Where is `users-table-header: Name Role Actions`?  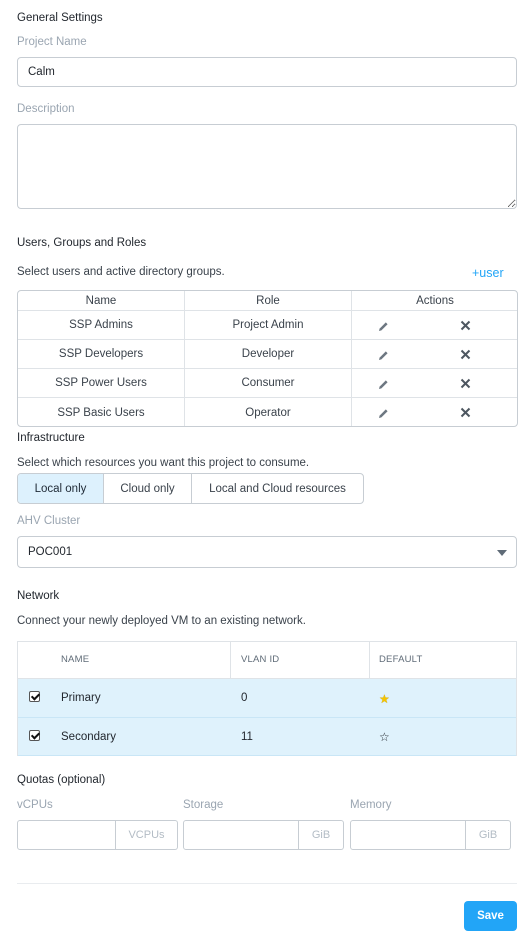 users-table-header: Name Role Actions is located at coordinates (267, 300).